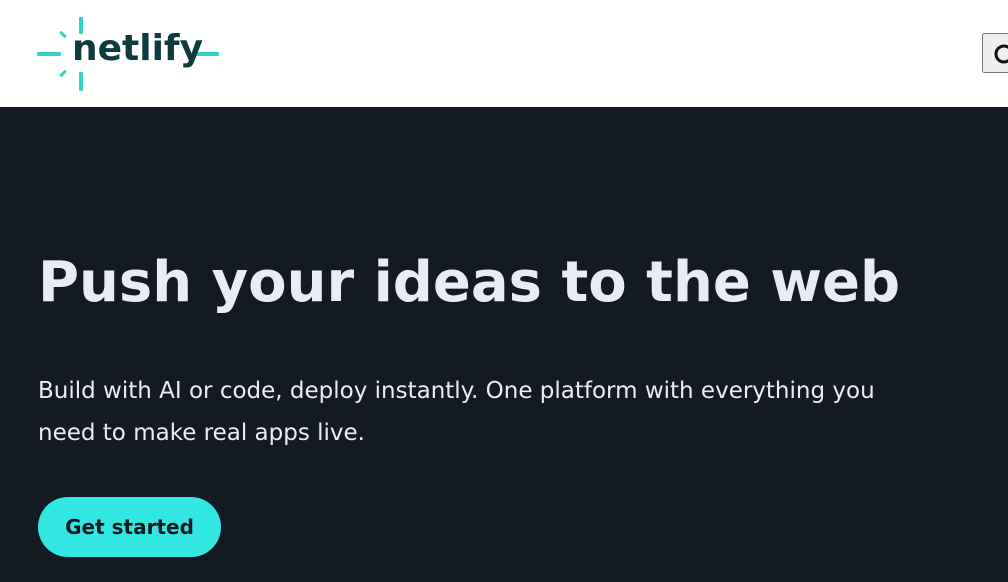 Image resolution: width=1008 pixels, height=582 pixels. I want to click on search-button, so click(995, 53).